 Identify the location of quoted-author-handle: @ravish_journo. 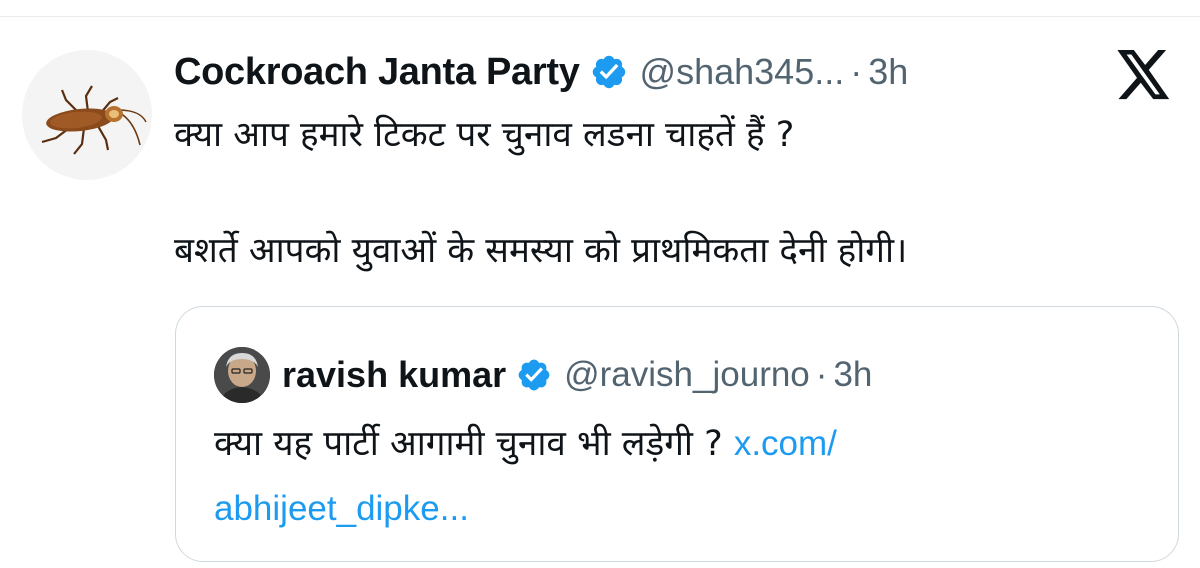
(687, 375).